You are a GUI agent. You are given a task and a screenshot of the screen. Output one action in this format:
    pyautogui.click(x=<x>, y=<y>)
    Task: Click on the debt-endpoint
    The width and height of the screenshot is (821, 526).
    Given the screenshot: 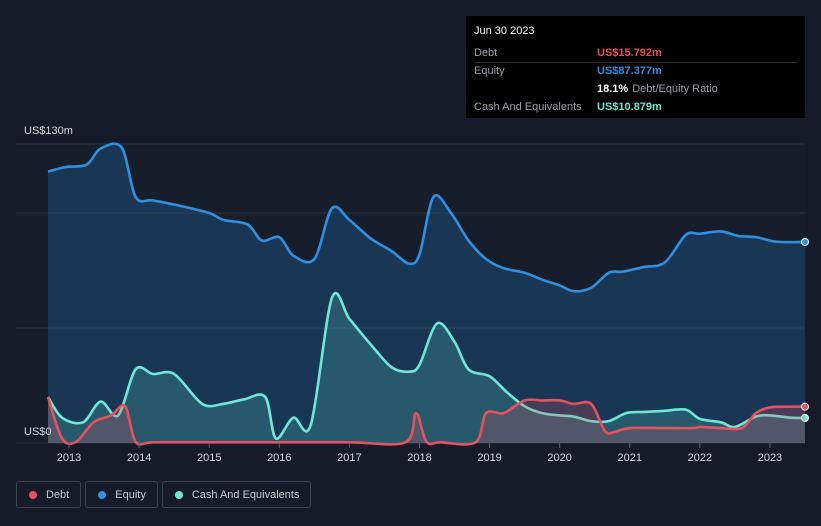 What is the action you would take?
    pyautogui.click(x=805, y=406)
    